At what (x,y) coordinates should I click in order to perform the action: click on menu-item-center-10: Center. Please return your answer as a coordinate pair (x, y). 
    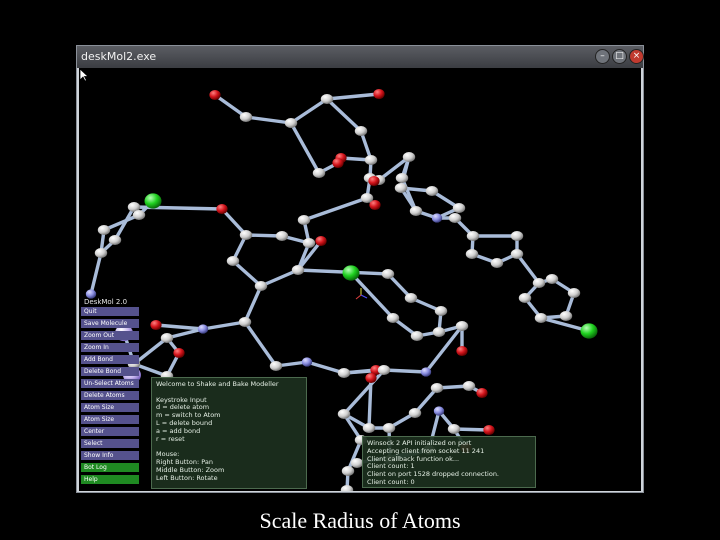
    Looking at the image, I should click on (110, 431).